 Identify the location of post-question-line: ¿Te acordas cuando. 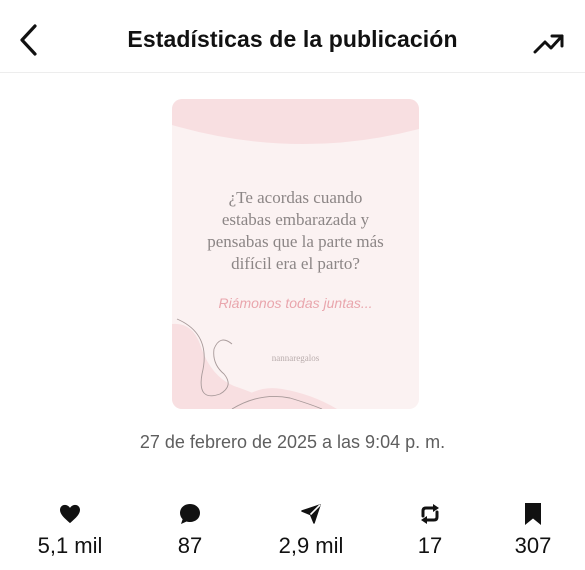
(295, 197).